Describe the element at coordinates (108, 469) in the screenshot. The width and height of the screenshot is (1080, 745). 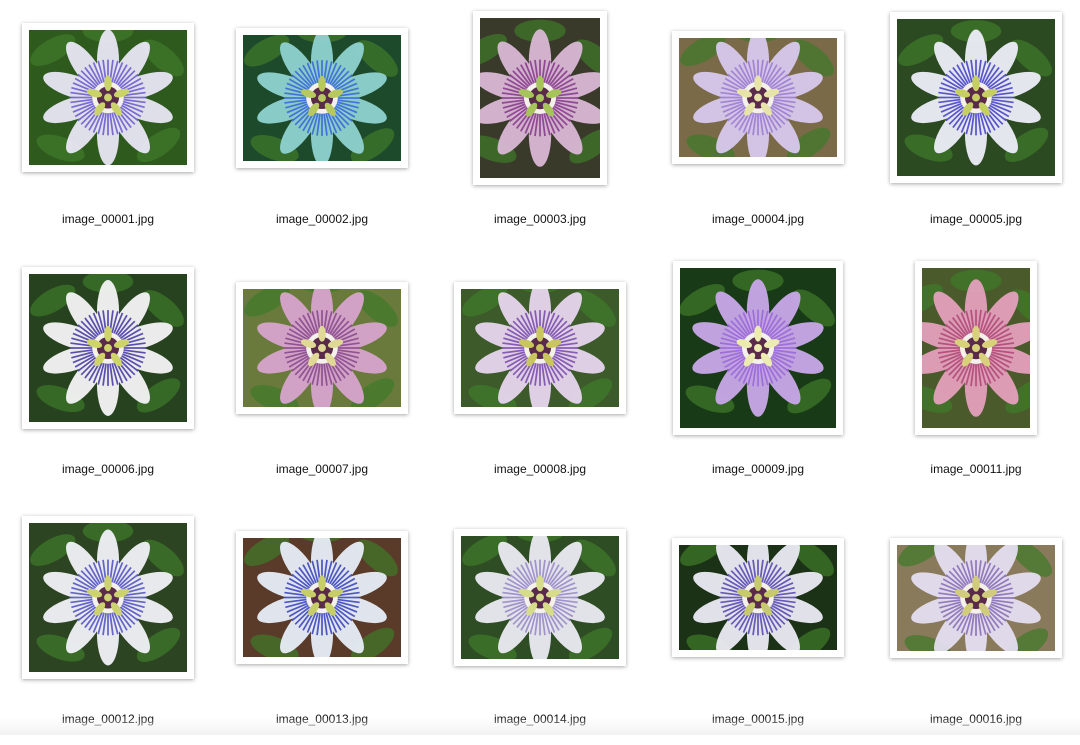
I see `file-name-label: image_00006.jpg` at that location.